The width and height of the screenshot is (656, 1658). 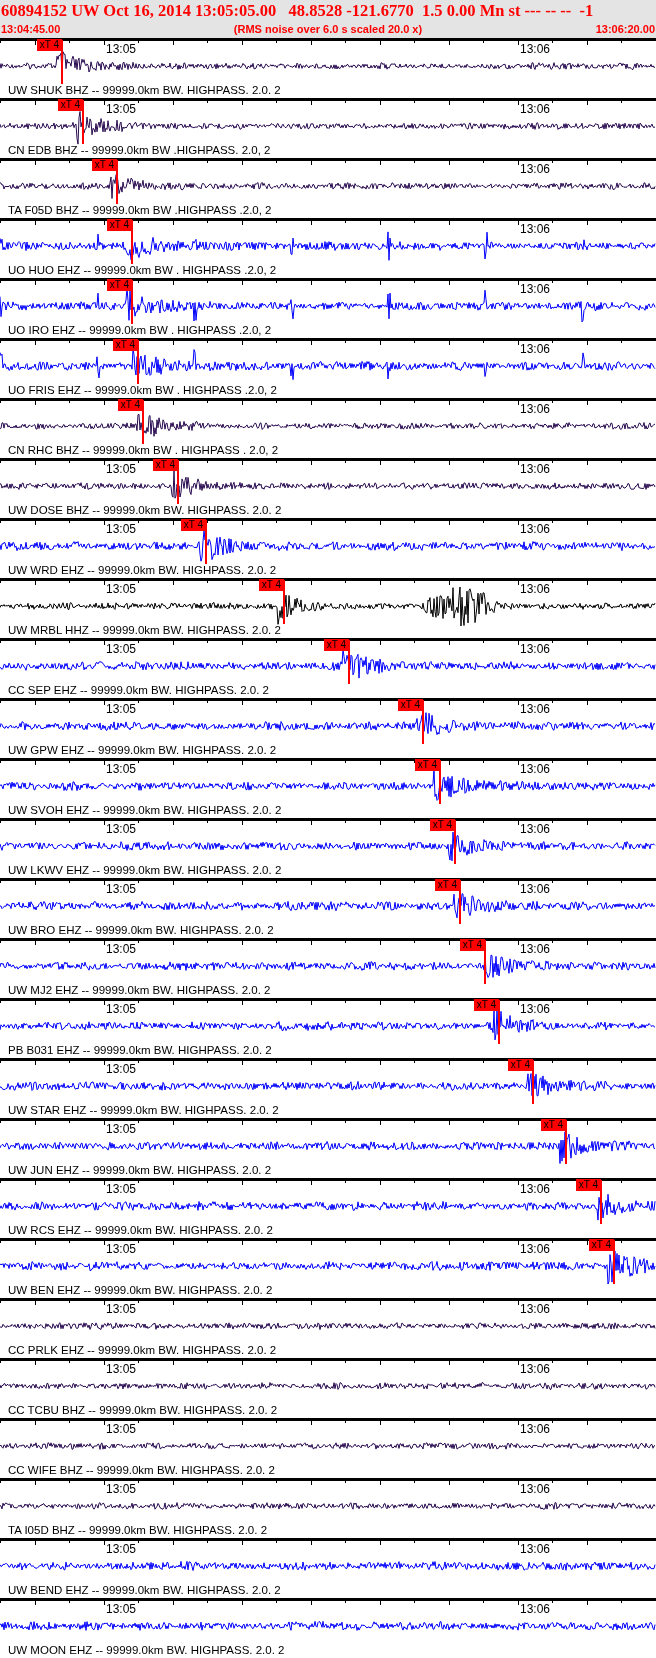 I want to click on station-label: UW BEND EHZ -- 99999.0km BW. HIGHPASS. 2.0. 2, so click(x=144, y=1590).